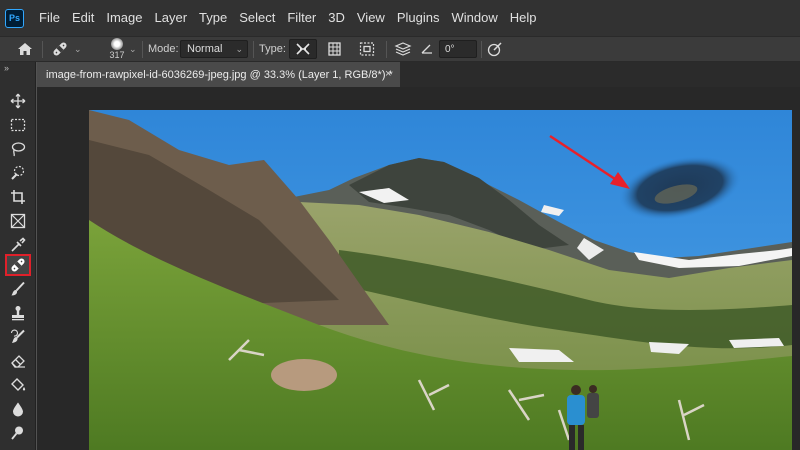 This screenshot has width=800, height=450. Describe the element at coordinates (163, 49) in the screenshot. I see `mode-label: Mode:` at that location.